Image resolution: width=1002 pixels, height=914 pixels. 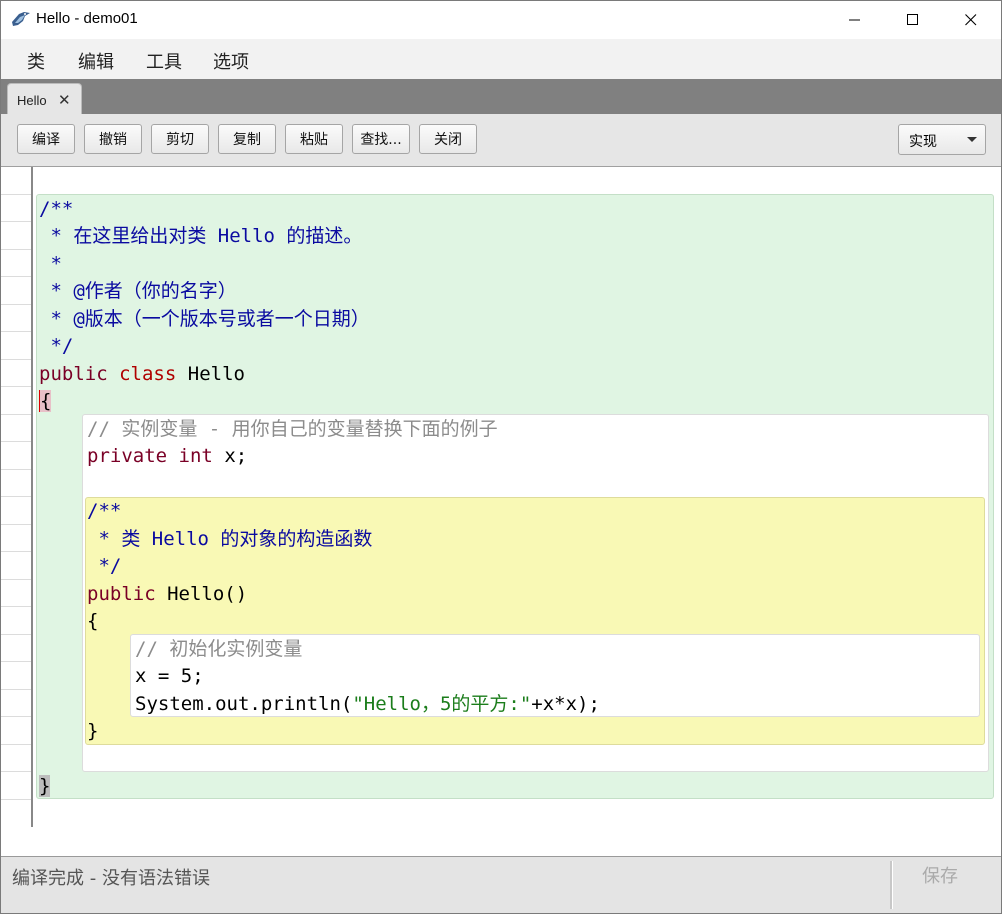 I want to click on keyword-private: private, so click(x=127, y=456).